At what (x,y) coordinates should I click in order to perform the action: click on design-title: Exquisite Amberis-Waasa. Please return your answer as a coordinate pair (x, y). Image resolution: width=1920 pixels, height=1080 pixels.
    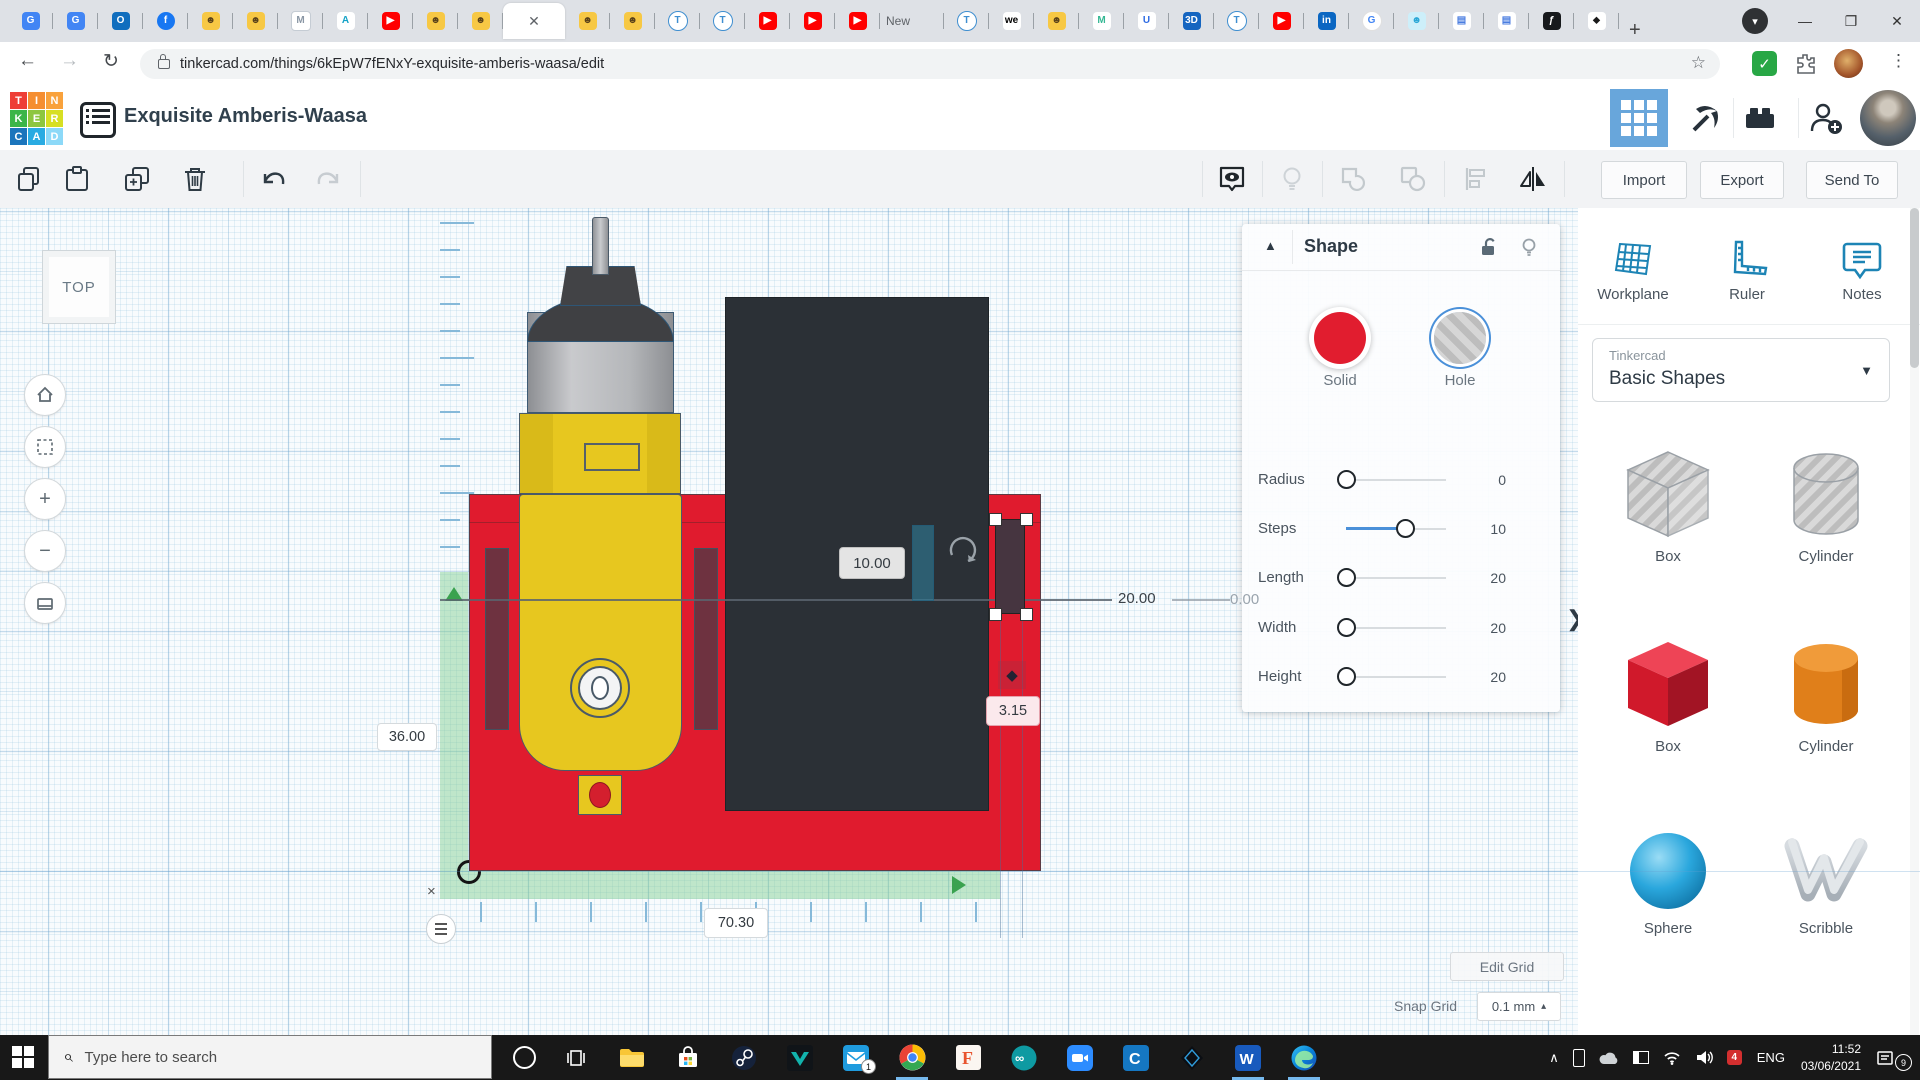
    Looking at the image, I should click on (245, 116).